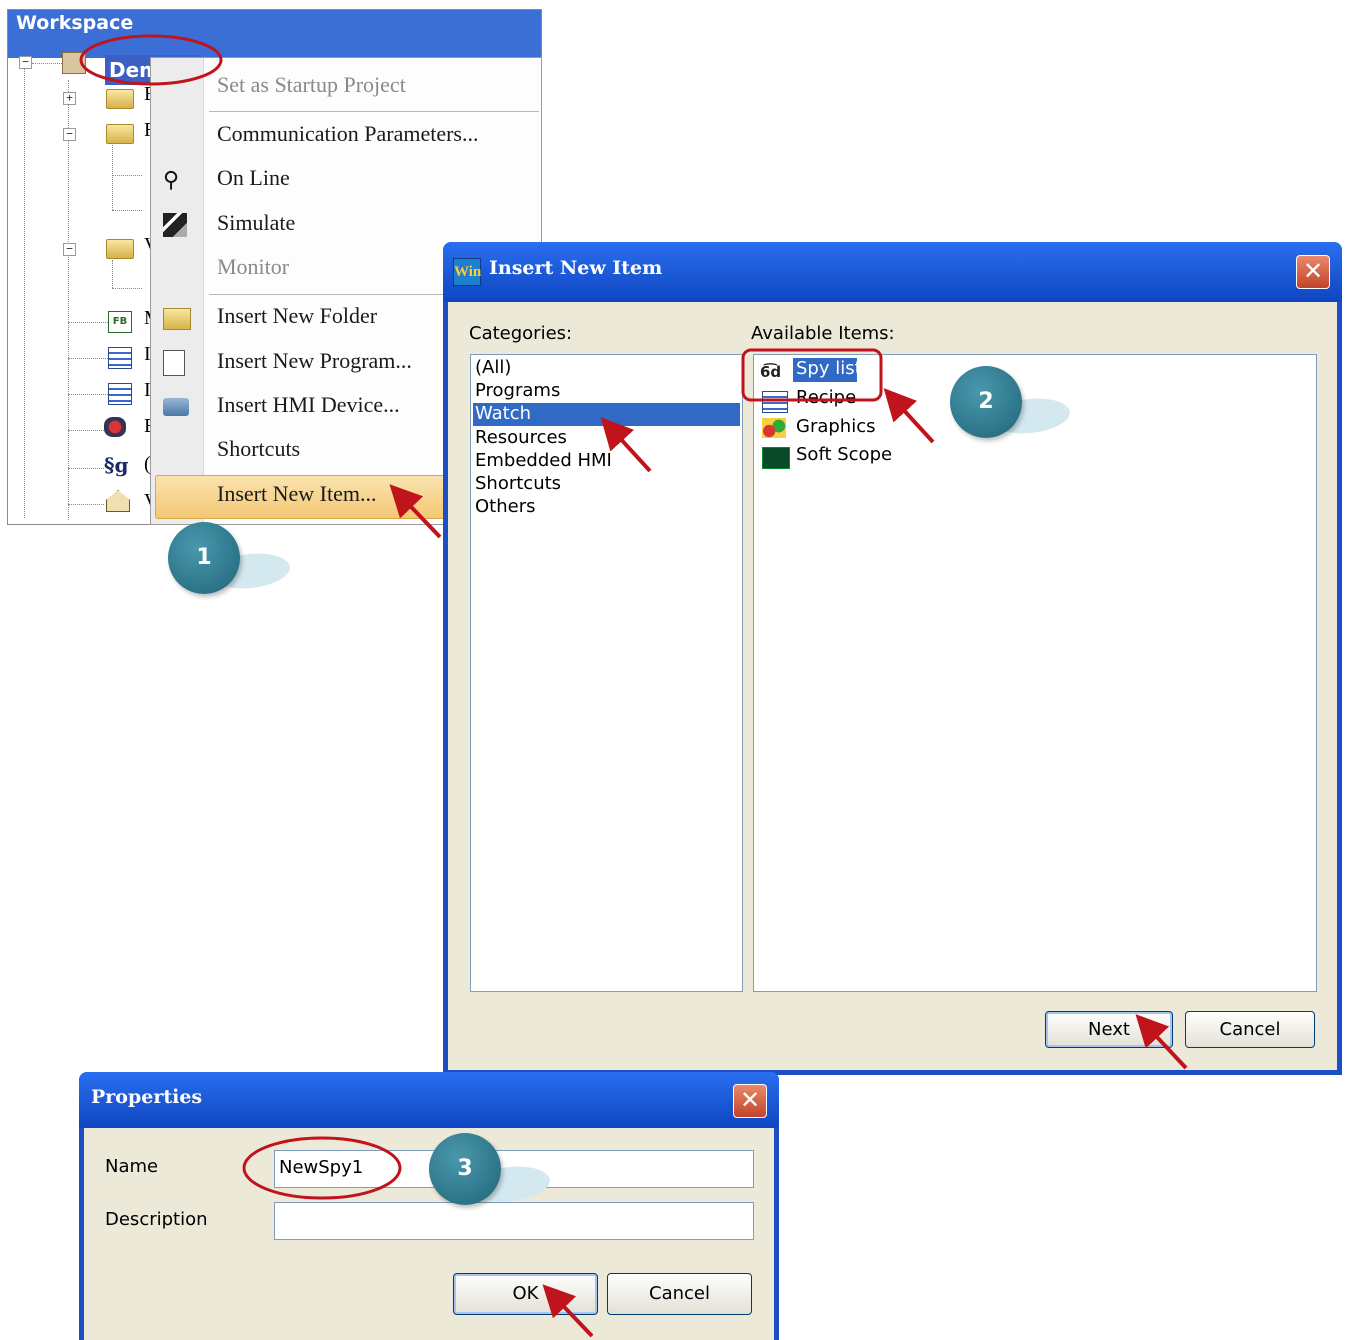  I want to click on step-badge-3: 3, so click(465, 1169).